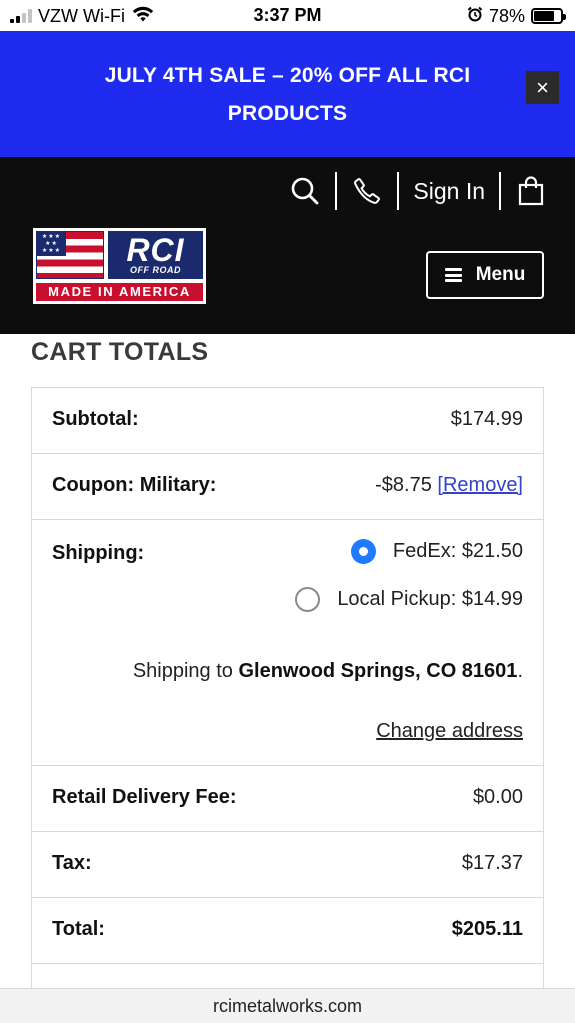  Describe the element at coordinates (363, 551) in the screenshot. I see `radio-selected-icon` at that location.